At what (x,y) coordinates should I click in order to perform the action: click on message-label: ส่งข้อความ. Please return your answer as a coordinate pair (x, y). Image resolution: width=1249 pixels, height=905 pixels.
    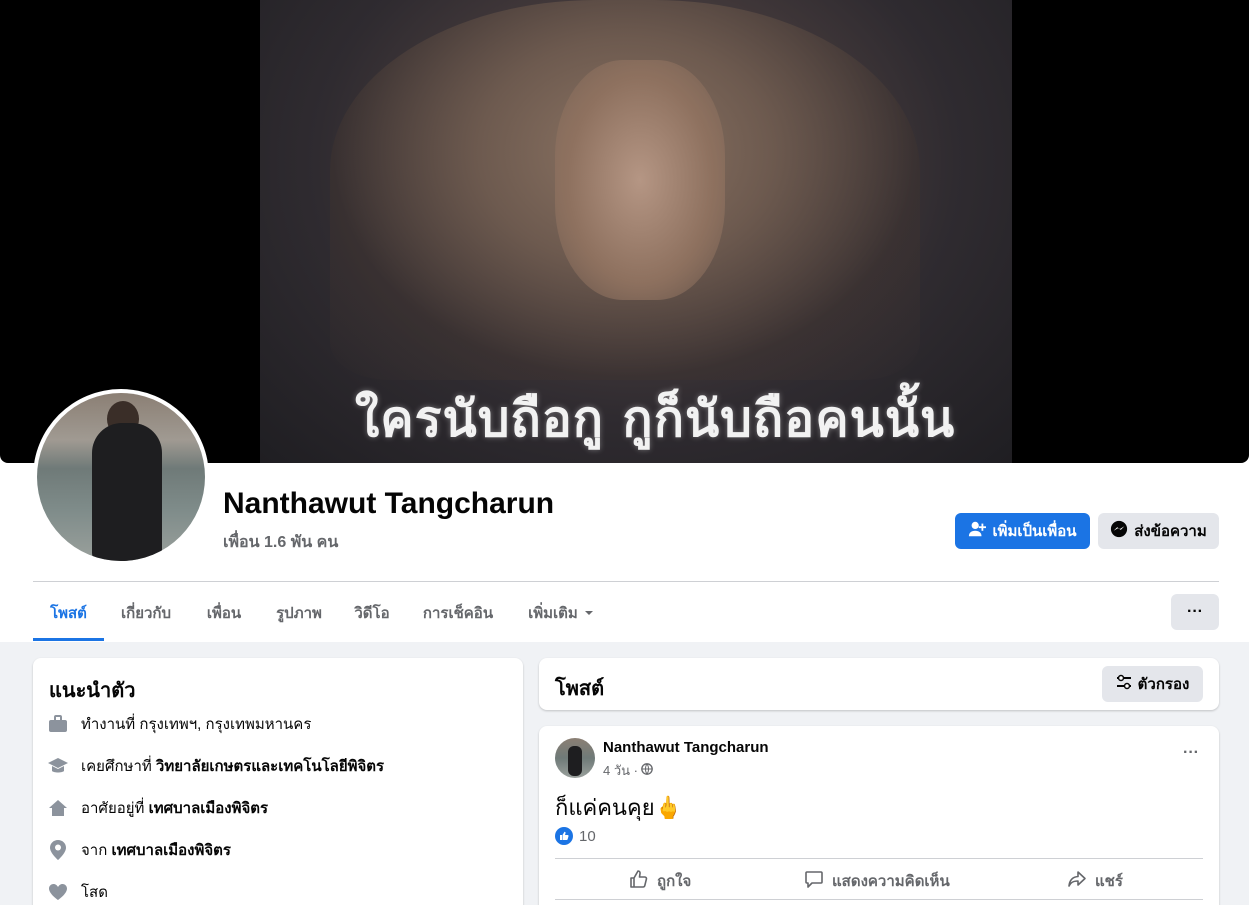
    Looking at the image, I should click on (1170, 531).